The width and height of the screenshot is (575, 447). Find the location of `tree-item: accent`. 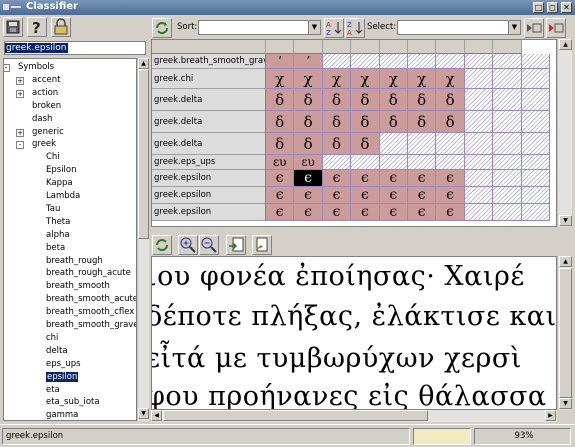

tree-item: accent is located at coordinates (46, 80).